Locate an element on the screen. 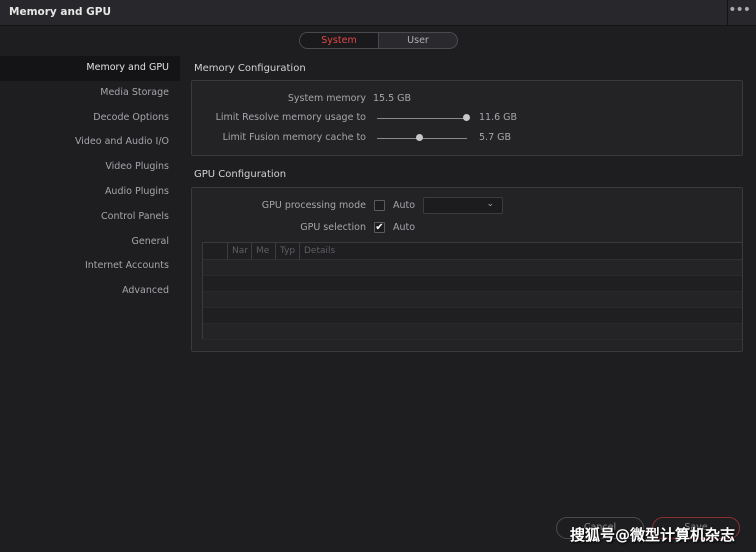  resolve-slider-handle is located at coordinates (466, 117).